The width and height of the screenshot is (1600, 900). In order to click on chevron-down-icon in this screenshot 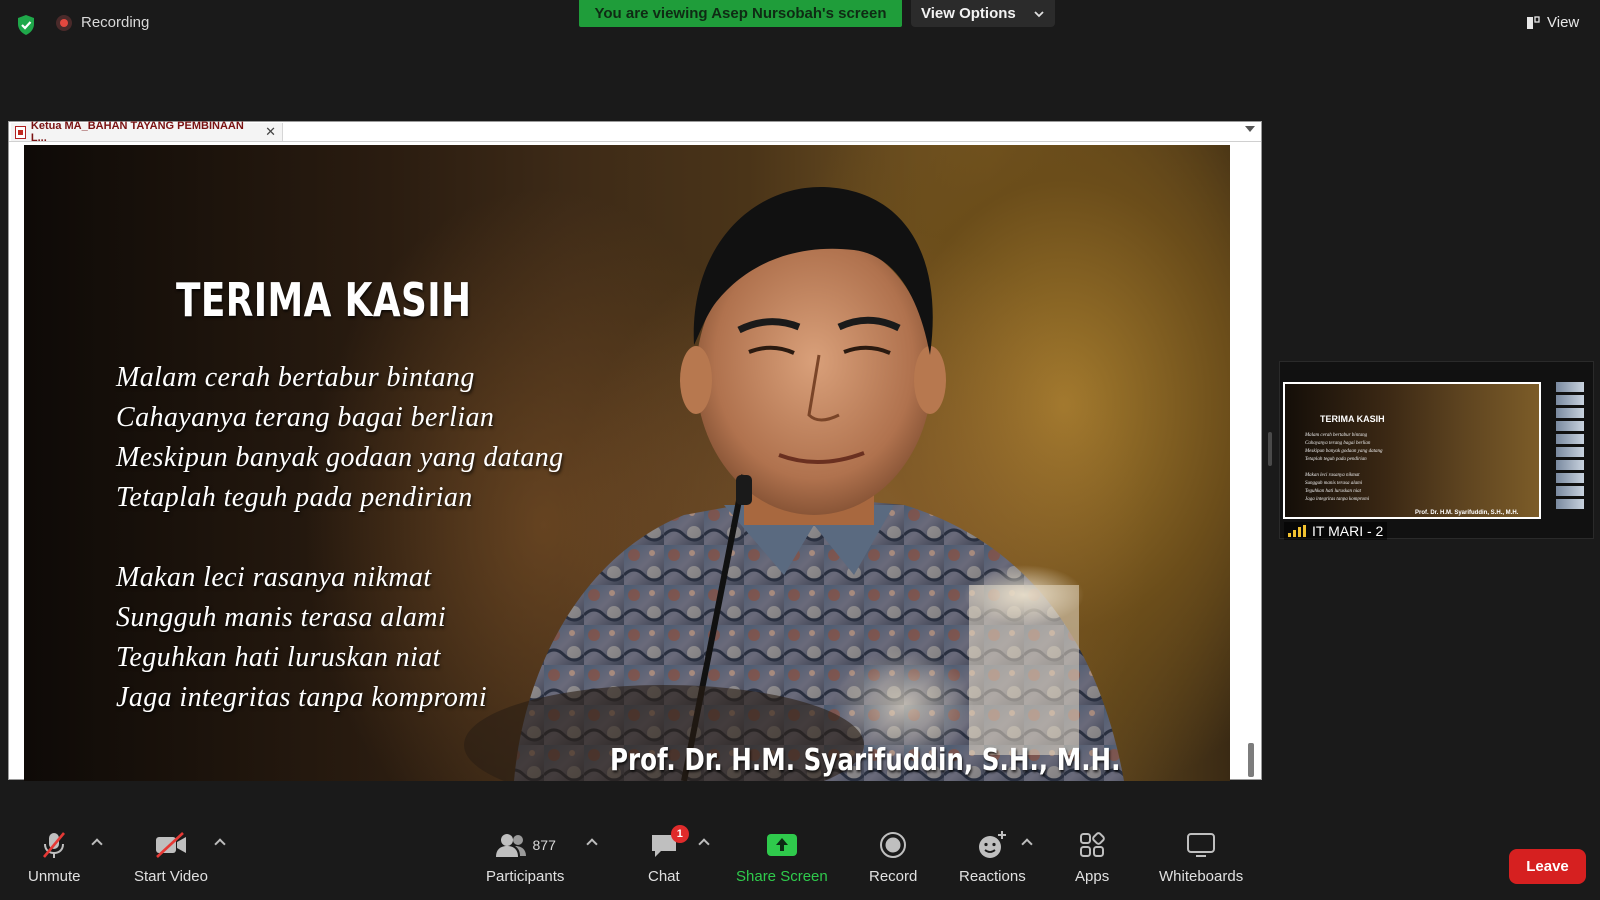, I will do `click(1039, 13)`.